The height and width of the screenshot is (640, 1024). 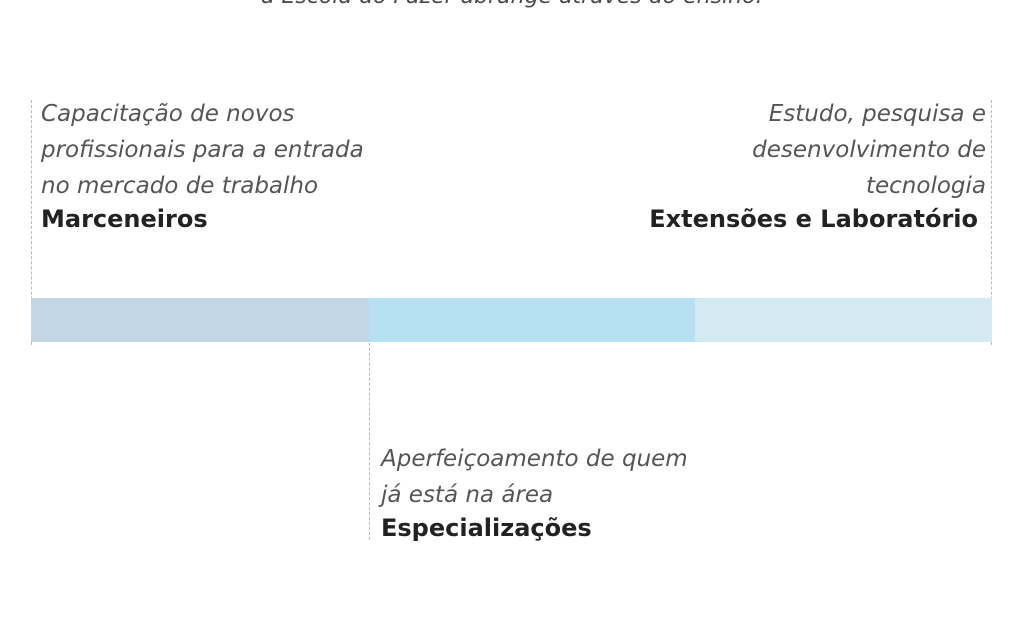 I want to click on label-especializacoes: Especializações, so click(x=486, y=528).